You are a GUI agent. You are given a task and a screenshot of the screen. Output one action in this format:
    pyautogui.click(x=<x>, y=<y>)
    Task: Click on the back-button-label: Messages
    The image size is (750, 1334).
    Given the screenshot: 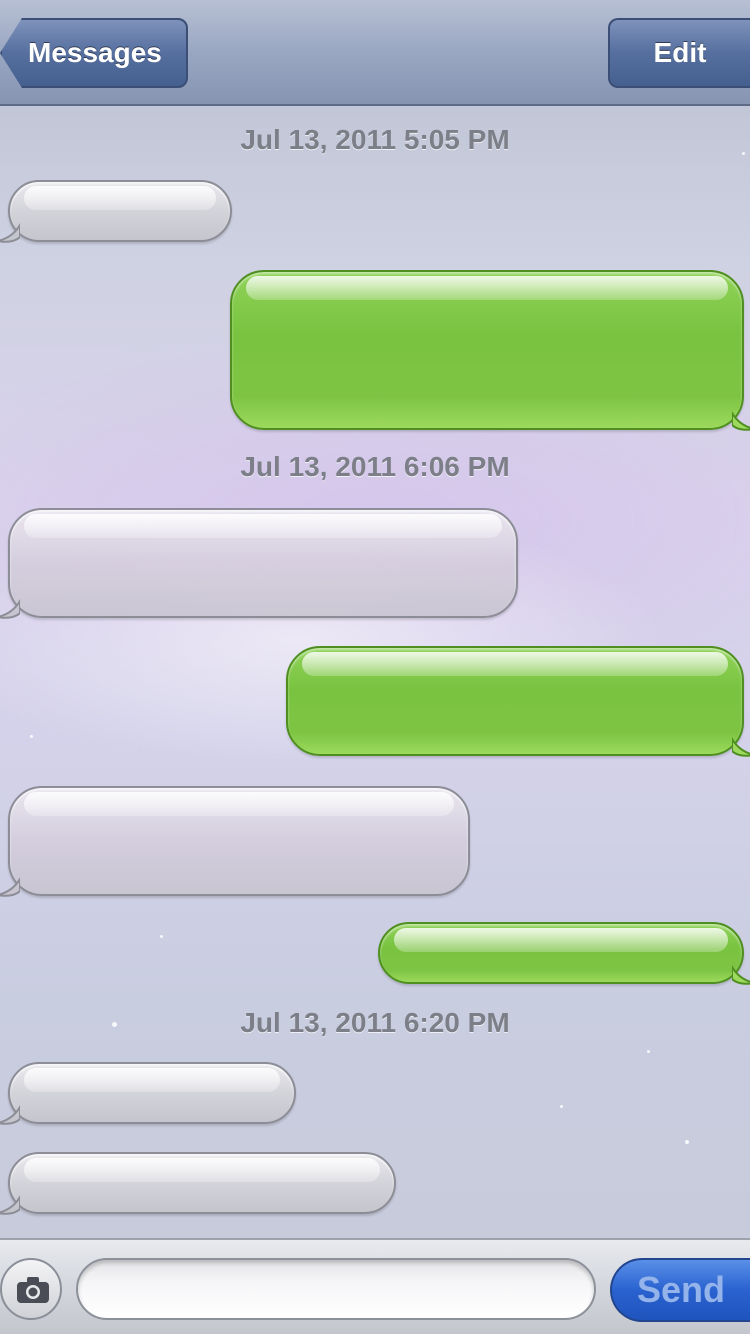 What is the action you would take?
    pyautogui.click(x=95, y=52)
    